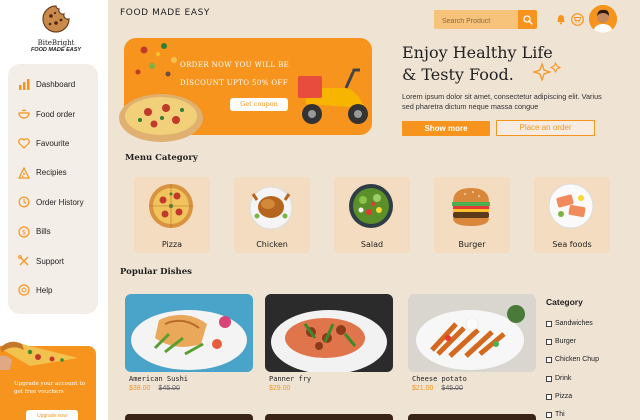 The image size is (640, 420). I want to click on category-label: Salad, so click(372, 244).